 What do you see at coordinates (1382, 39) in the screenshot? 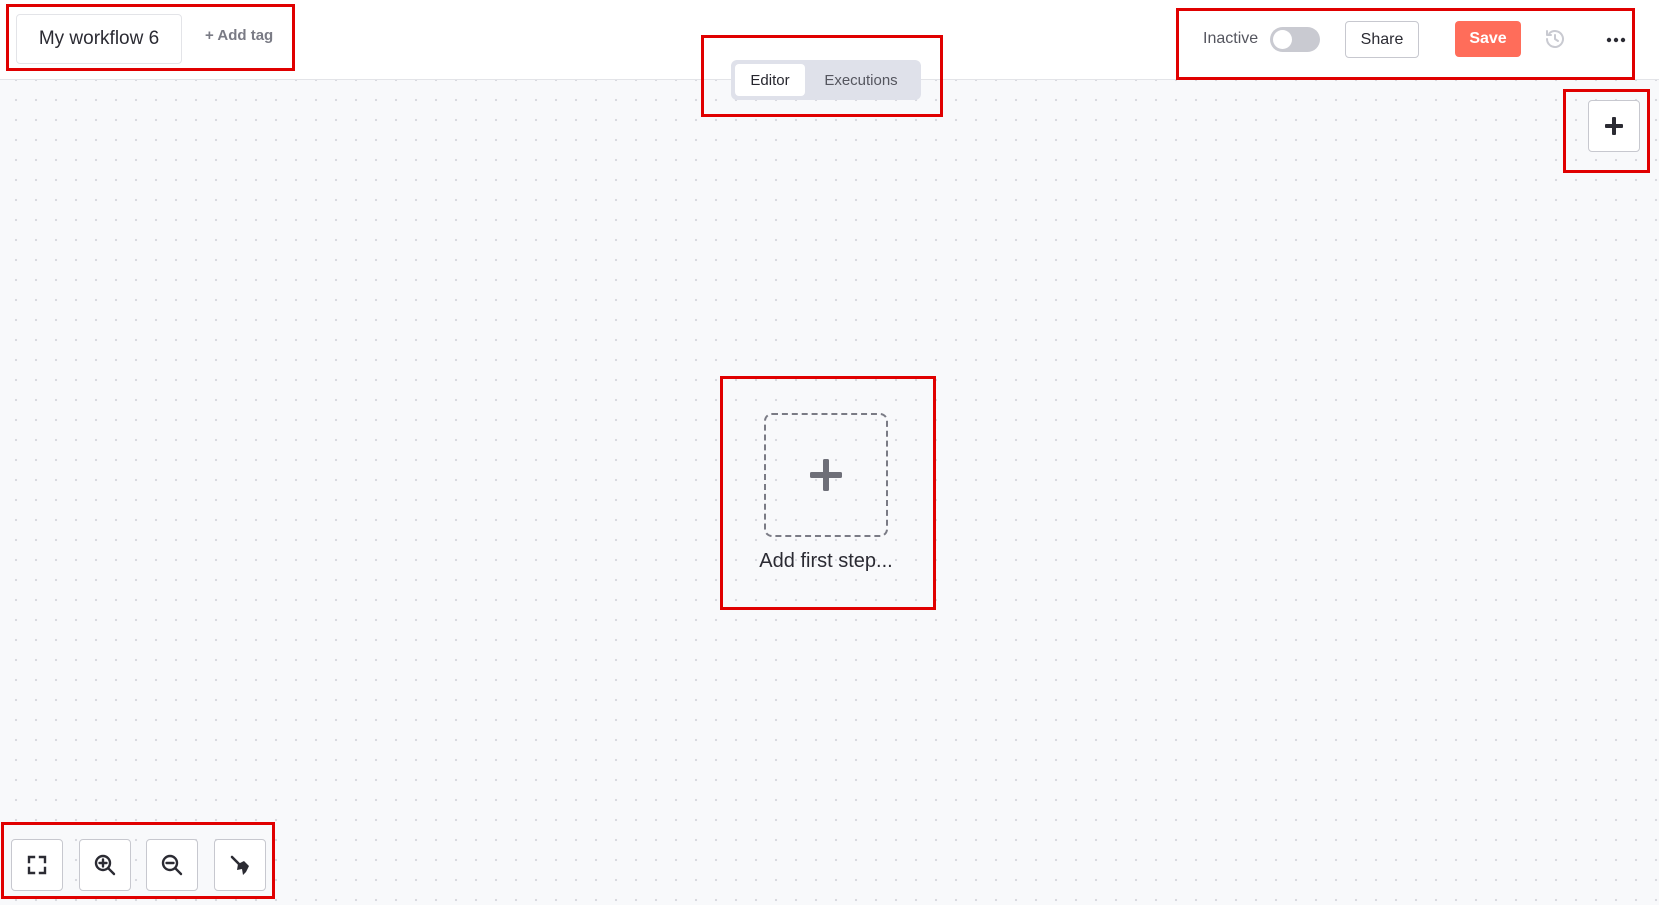
I see `share-button: Share` at bounding box center [1382, 39].